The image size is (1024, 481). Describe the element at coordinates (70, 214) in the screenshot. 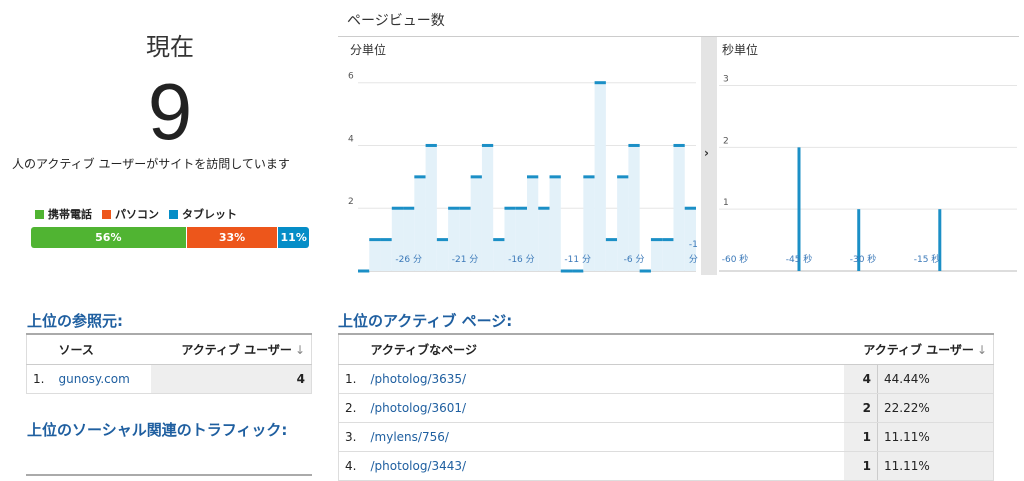

I see `legend-label: 携帯電話` at that location.